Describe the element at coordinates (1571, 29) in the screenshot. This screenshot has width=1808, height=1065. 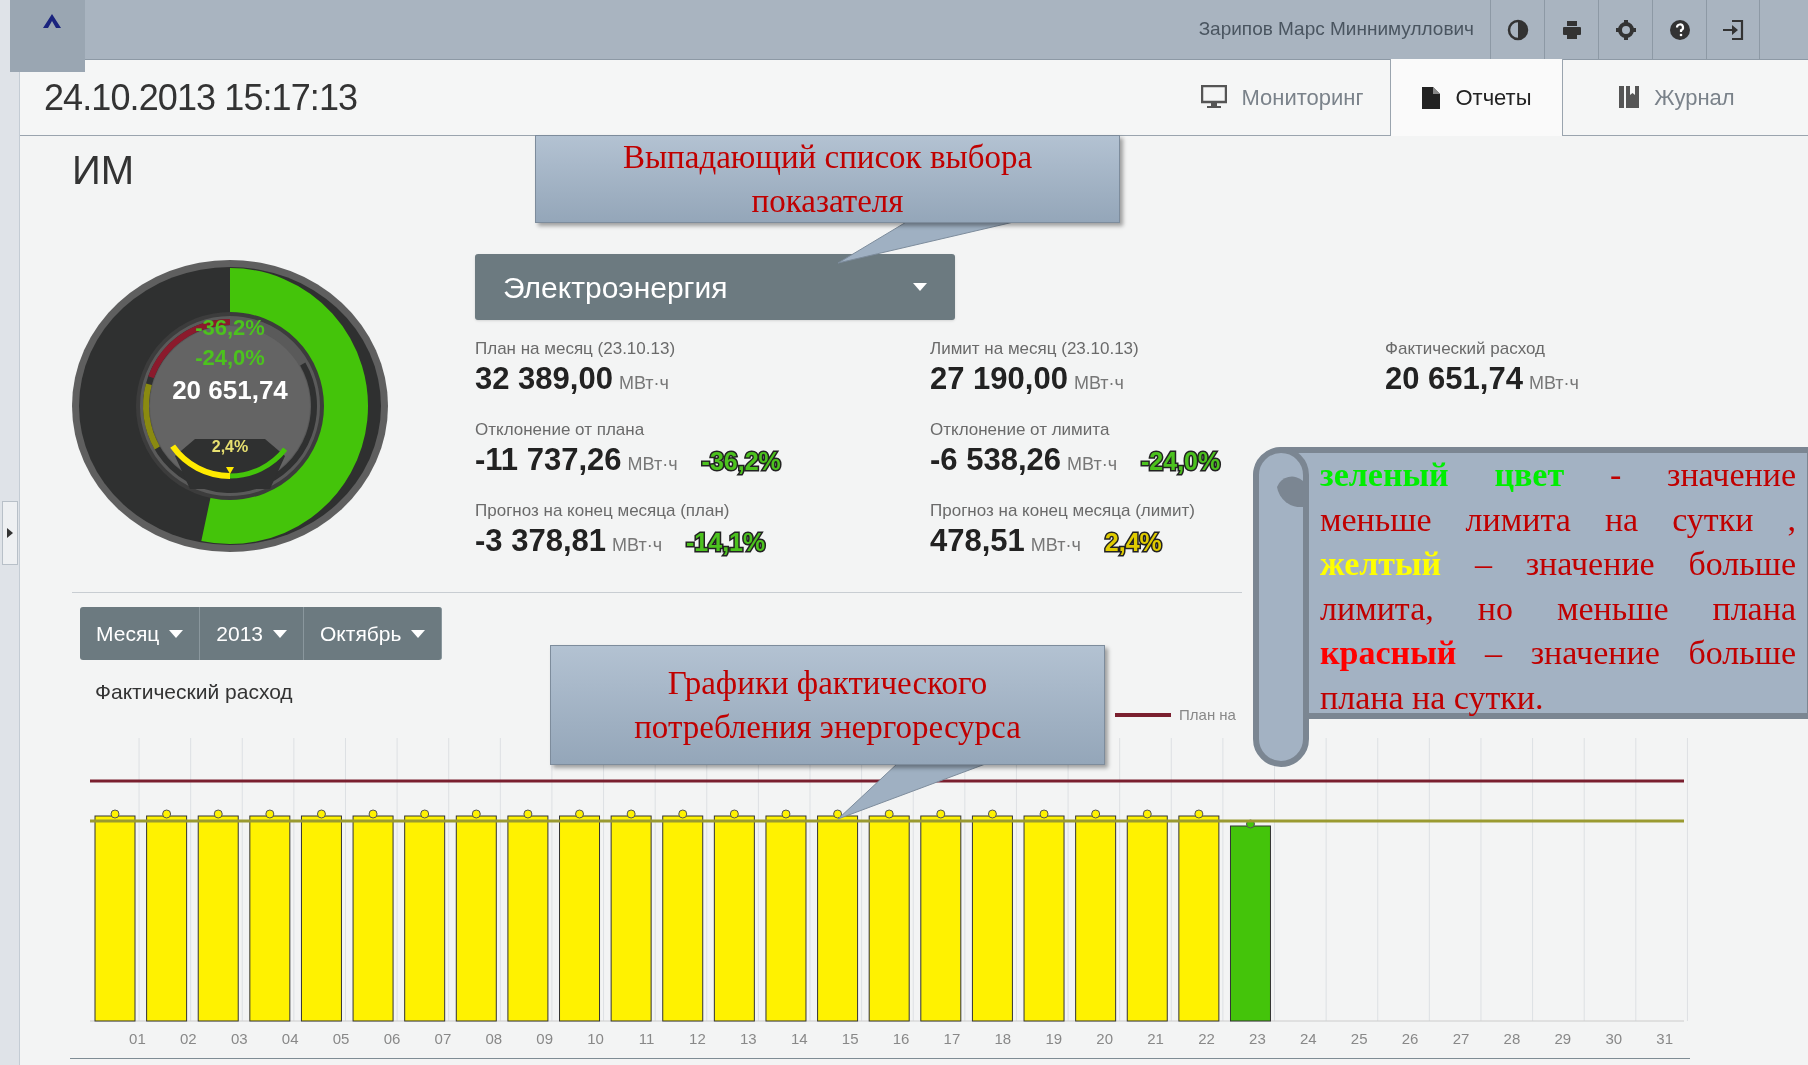
I see `printer-icon` at that location.